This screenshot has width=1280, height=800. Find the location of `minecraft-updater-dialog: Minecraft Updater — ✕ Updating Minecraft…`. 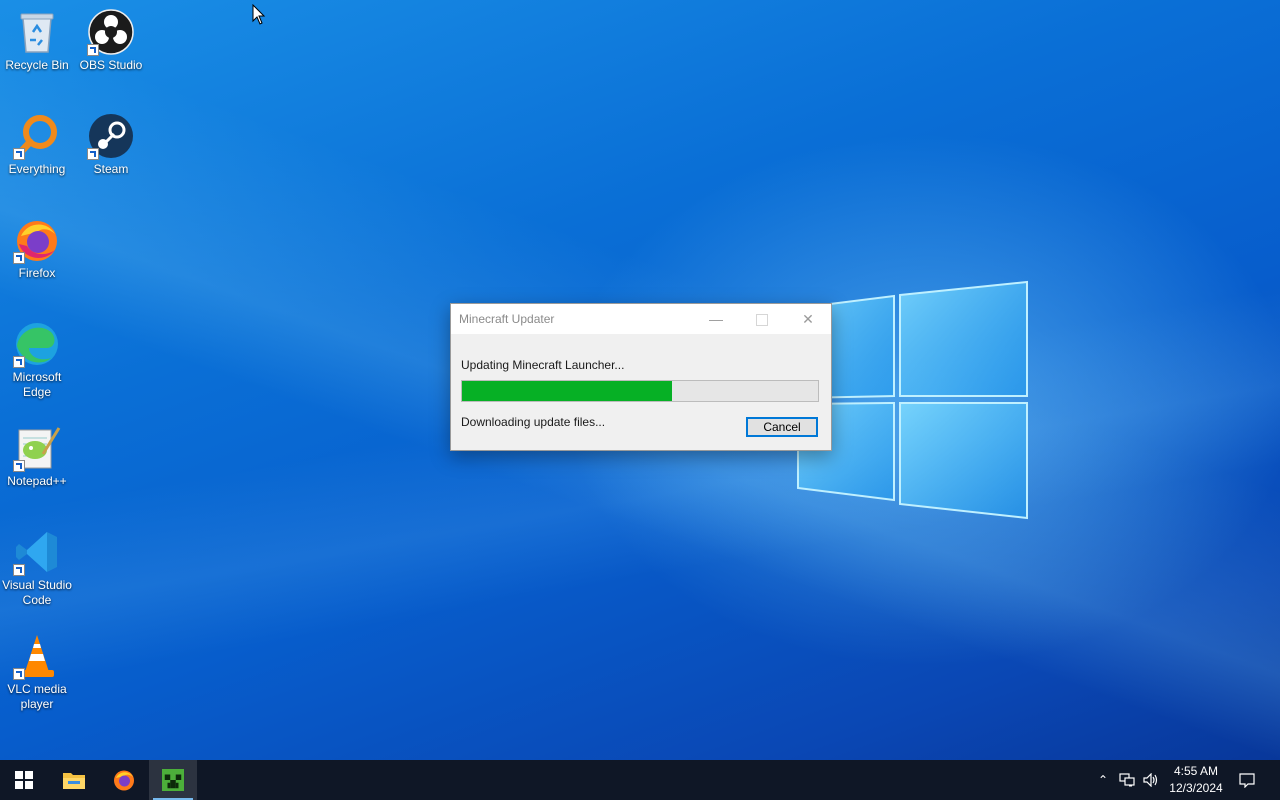

minecraft-updater-dialog: Minecraft Updater — ✕ Updating Minecraft… is located at coordinates (641, 377).